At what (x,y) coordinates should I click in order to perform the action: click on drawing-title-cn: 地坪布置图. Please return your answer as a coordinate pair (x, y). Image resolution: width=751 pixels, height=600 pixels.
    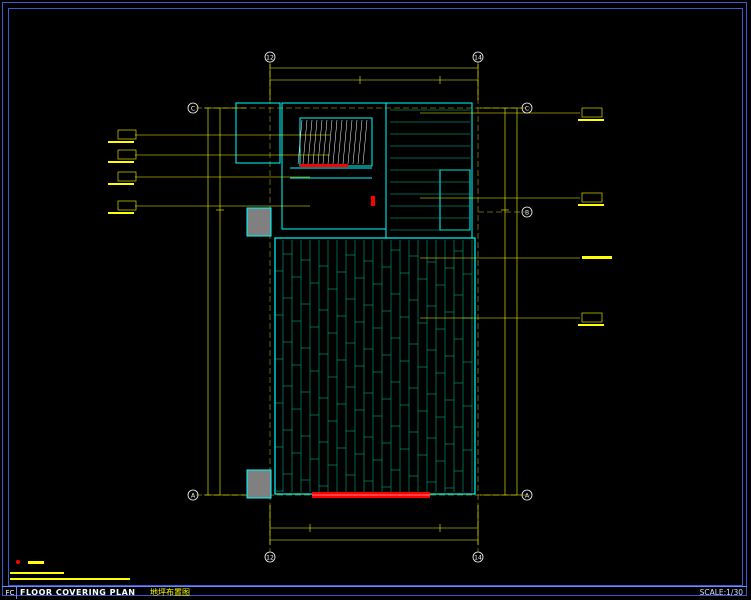
    Looking at the image, I should click on (170, 592).